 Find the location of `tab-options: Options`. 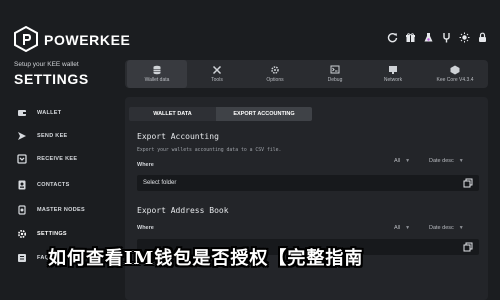

tab-options: Options is located at coordinates (275, 74).